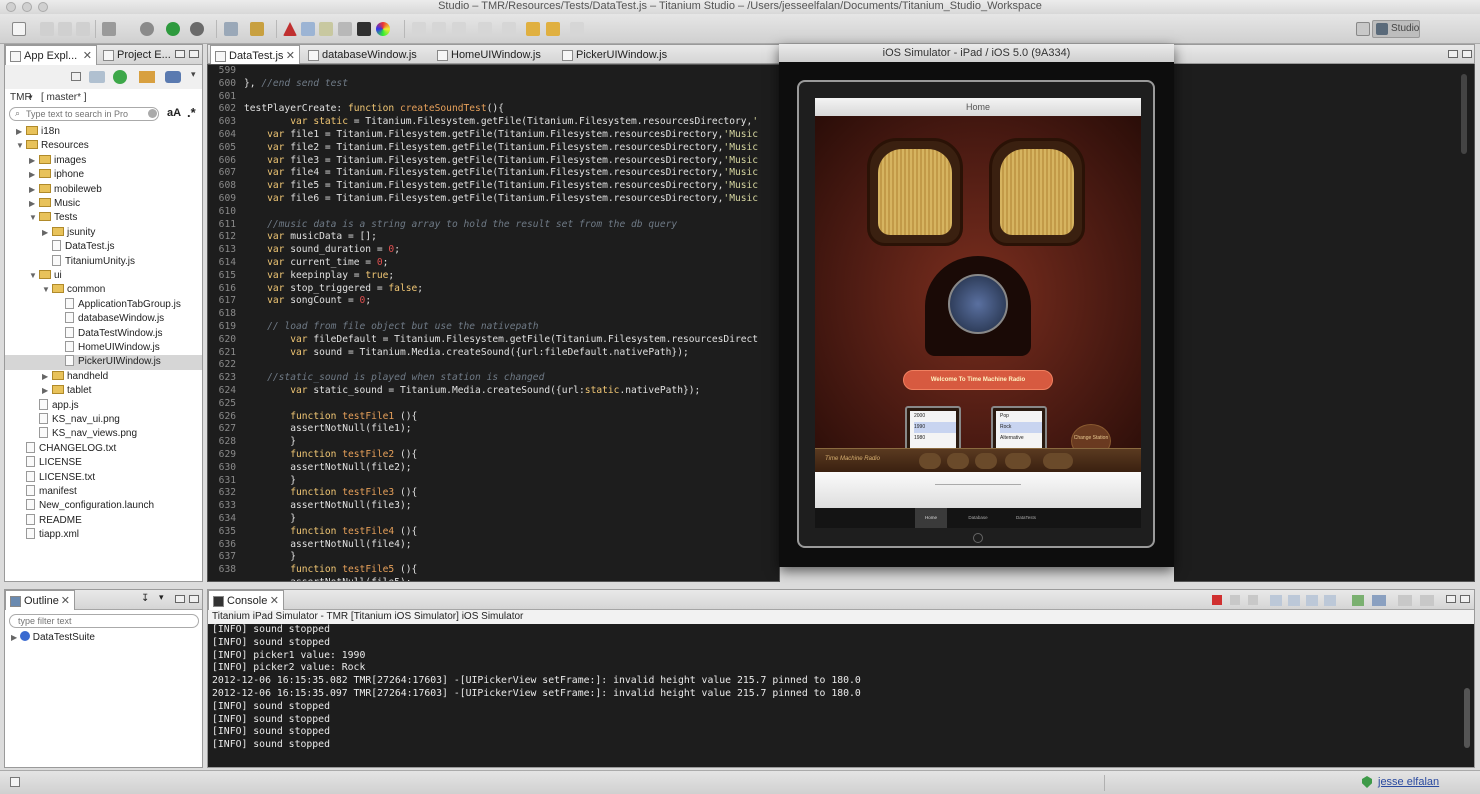 This screenshot has width=1480, height=794. Describe the element at coordinates (1467, 54) in the screenshot. I see `maximize-editor-icon` at that location.